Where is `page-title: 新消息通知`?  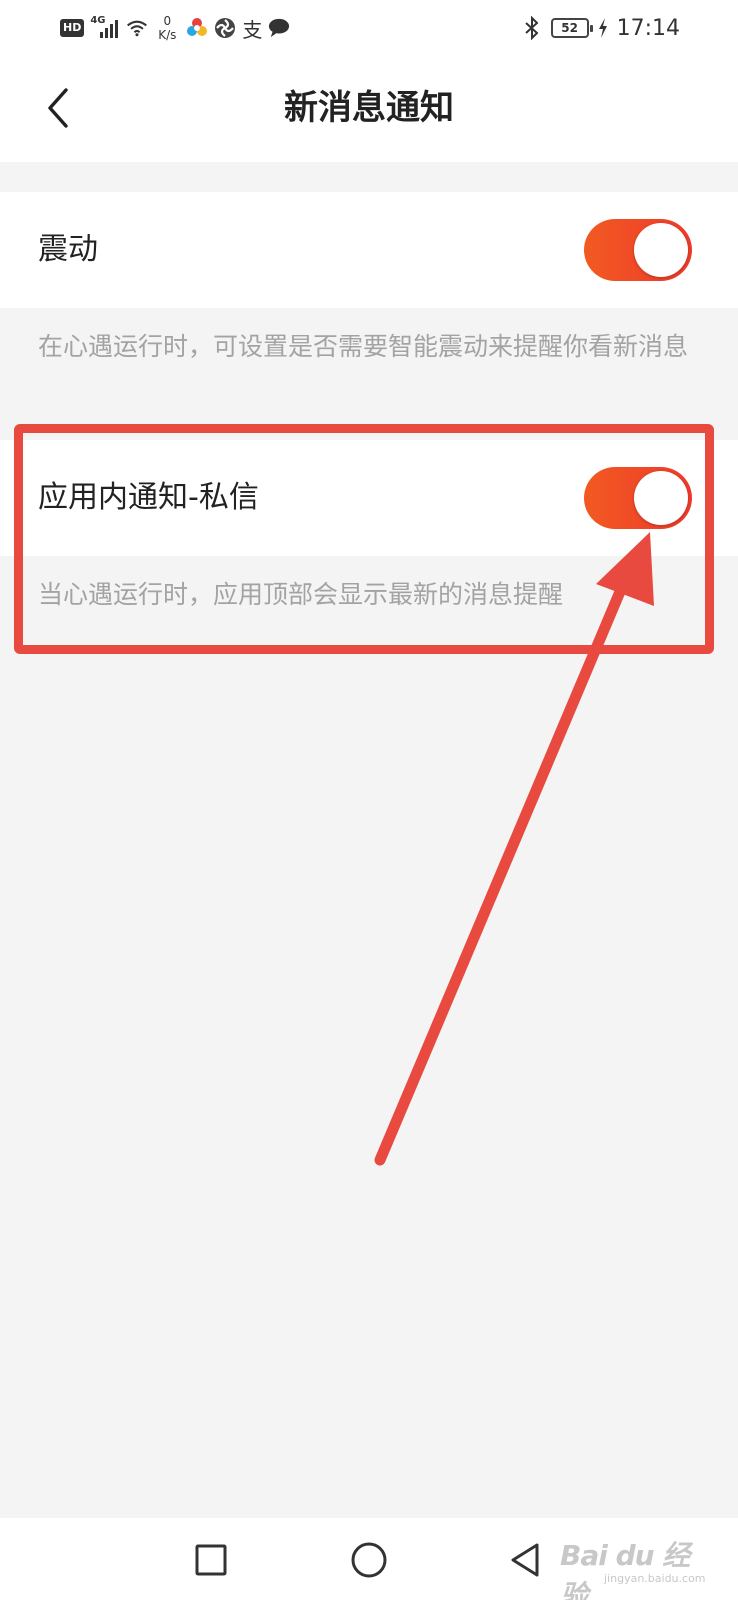
page-title: 新消息通知 is located at coordinates (369, 108).